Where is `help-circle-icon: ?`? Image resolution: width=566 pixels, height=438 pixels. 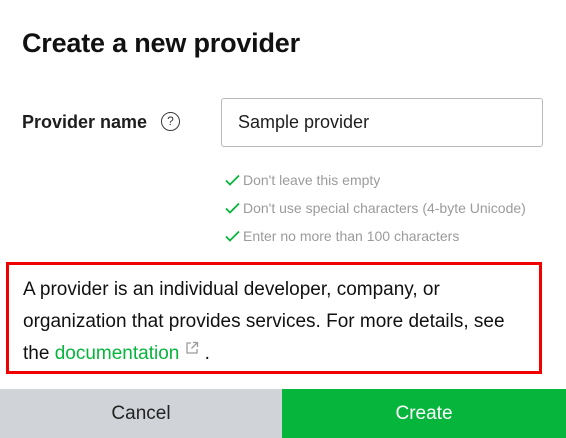 help-circle-icon: ? is located at coordinates (170, 121).